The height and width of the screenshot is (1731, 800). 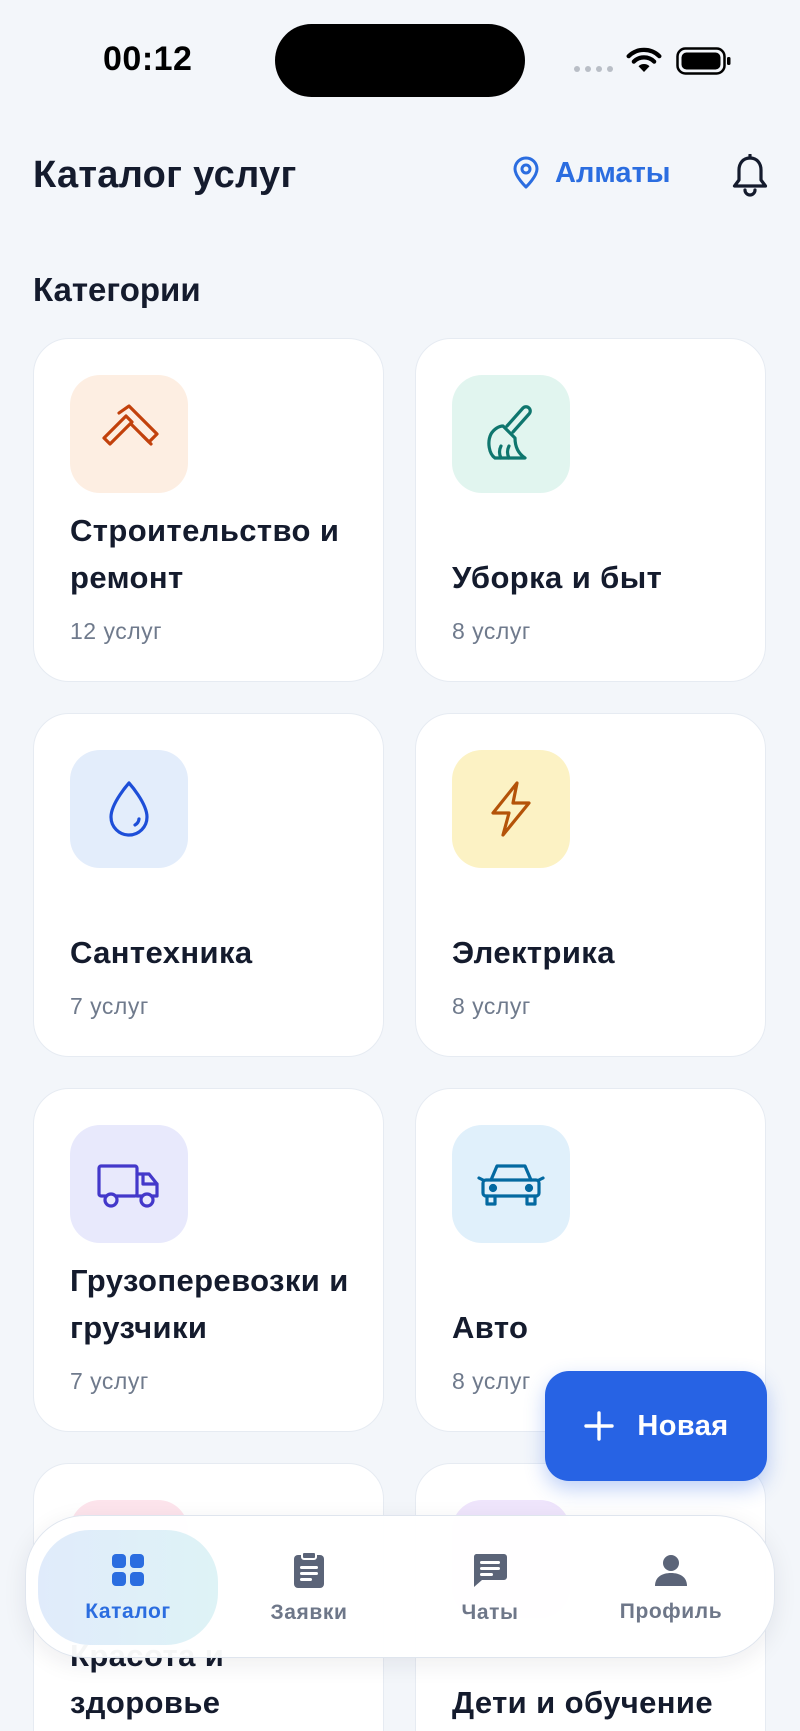 I want to click on profile-icon, so click(x=671, y=1570).